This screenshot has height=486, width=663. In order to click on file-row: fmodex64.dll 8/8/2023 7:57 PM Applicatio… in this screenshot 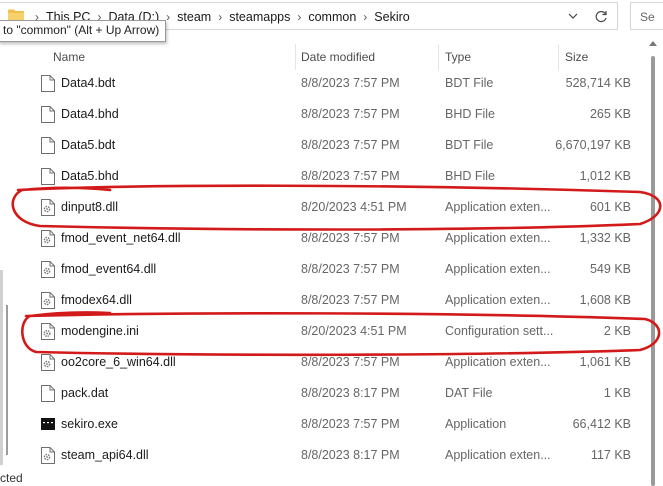, I will do `click(331, 300)`.